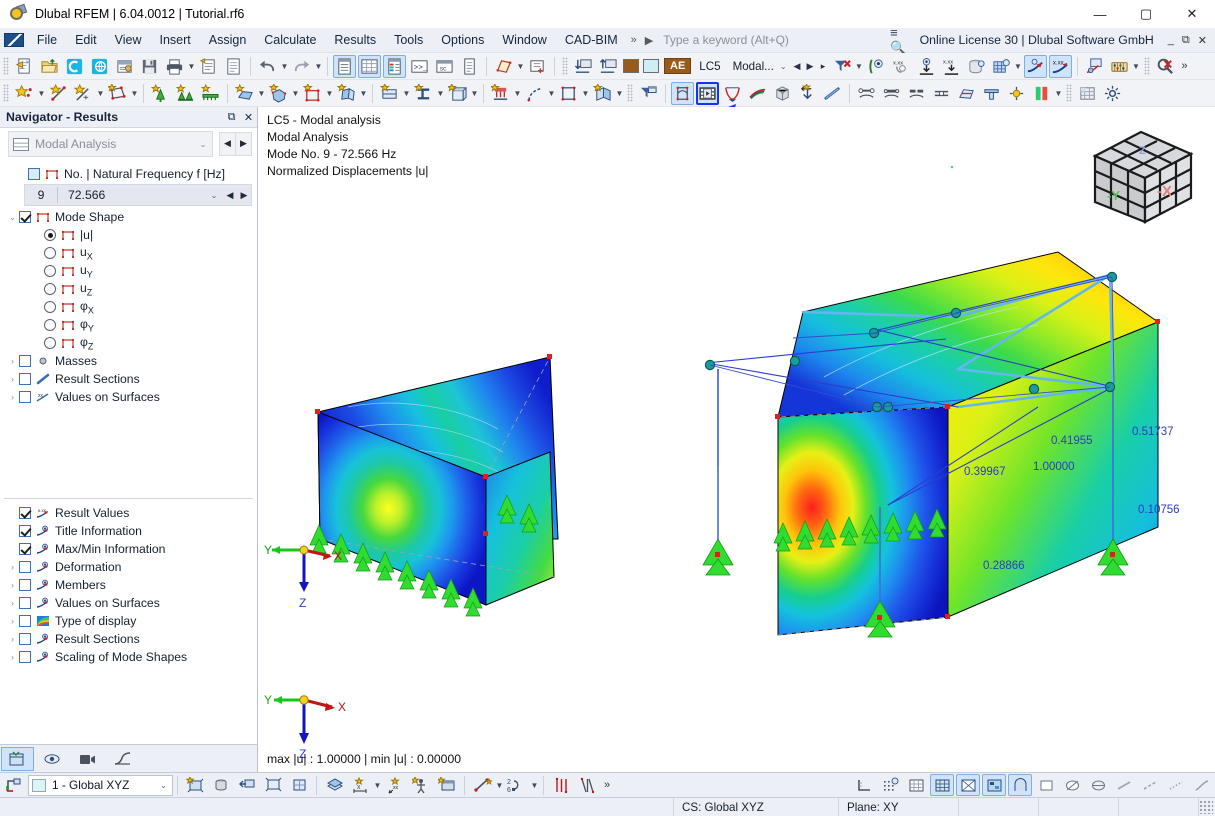  Describe the element at coordinates (1176, 785) in the screenshot. I see `dotted-line-button` at that location.